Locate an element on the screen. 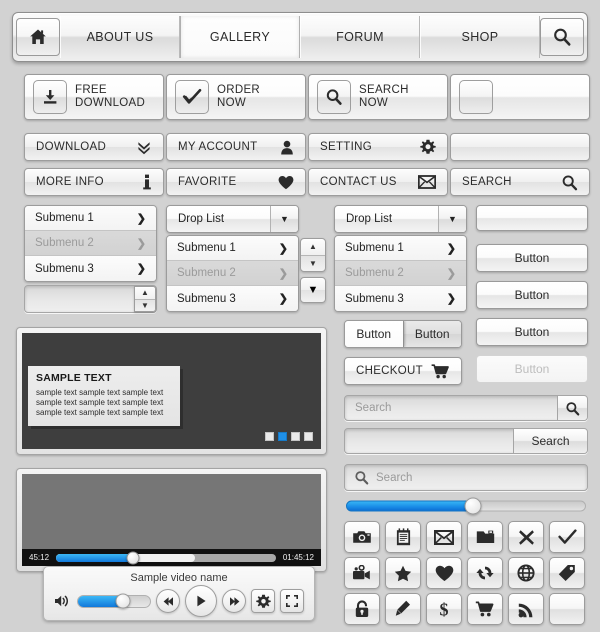  setting-button: SETTING is located at coordinates (378, 147).